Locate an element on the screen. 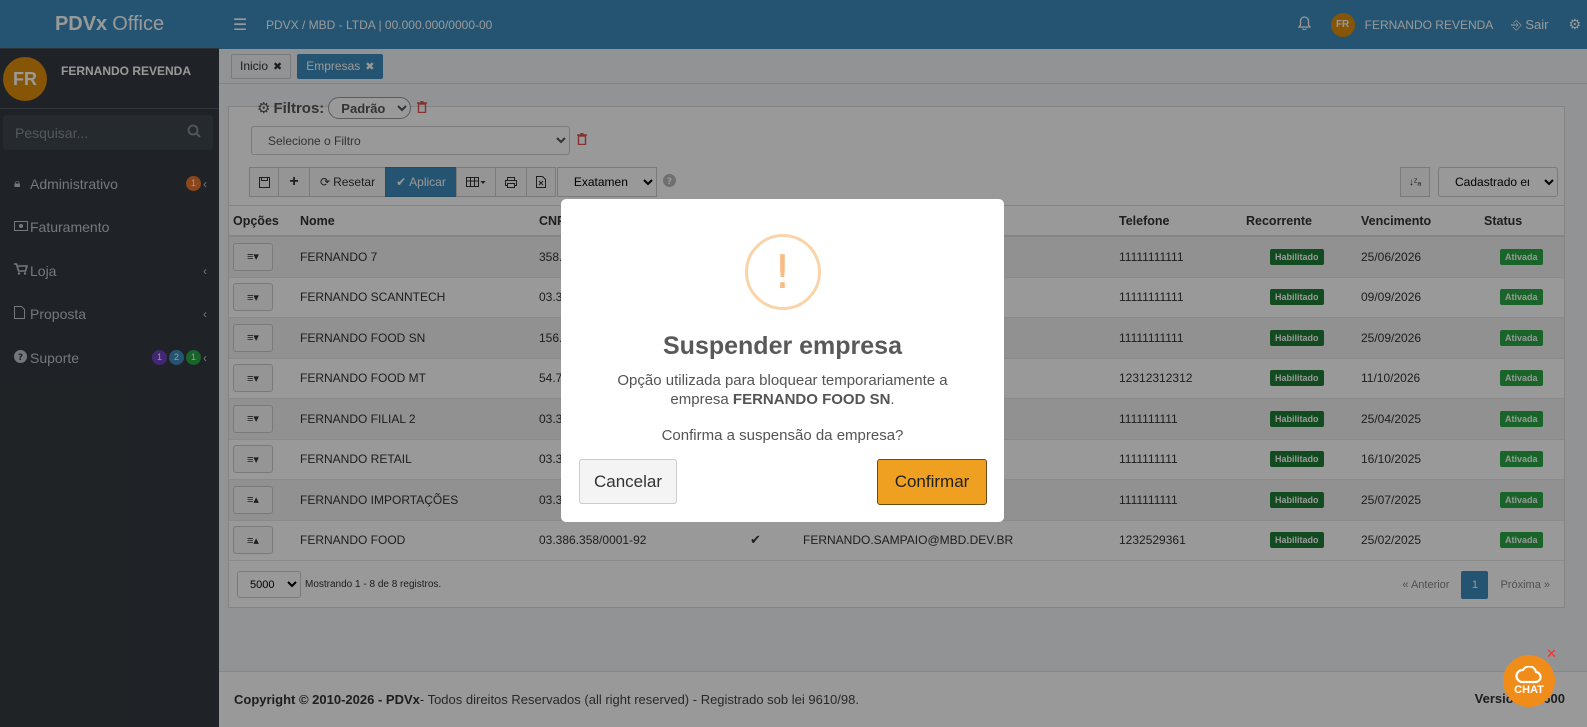 Image resolution: width=1587 pixels, height=727 pixels. cancel-button: Cancelar is located at coordinates (628, 481).